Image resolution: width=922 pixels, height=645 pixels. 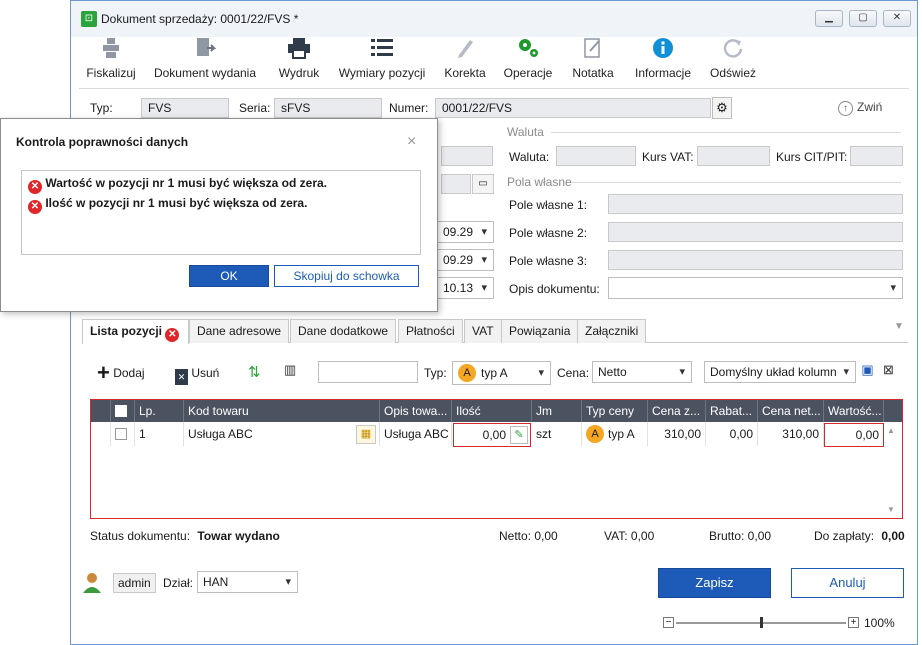 What do you see at coordinates (726, 132) in the screenshot?
I see `waluta-divider` at bounding box center [726, 132].